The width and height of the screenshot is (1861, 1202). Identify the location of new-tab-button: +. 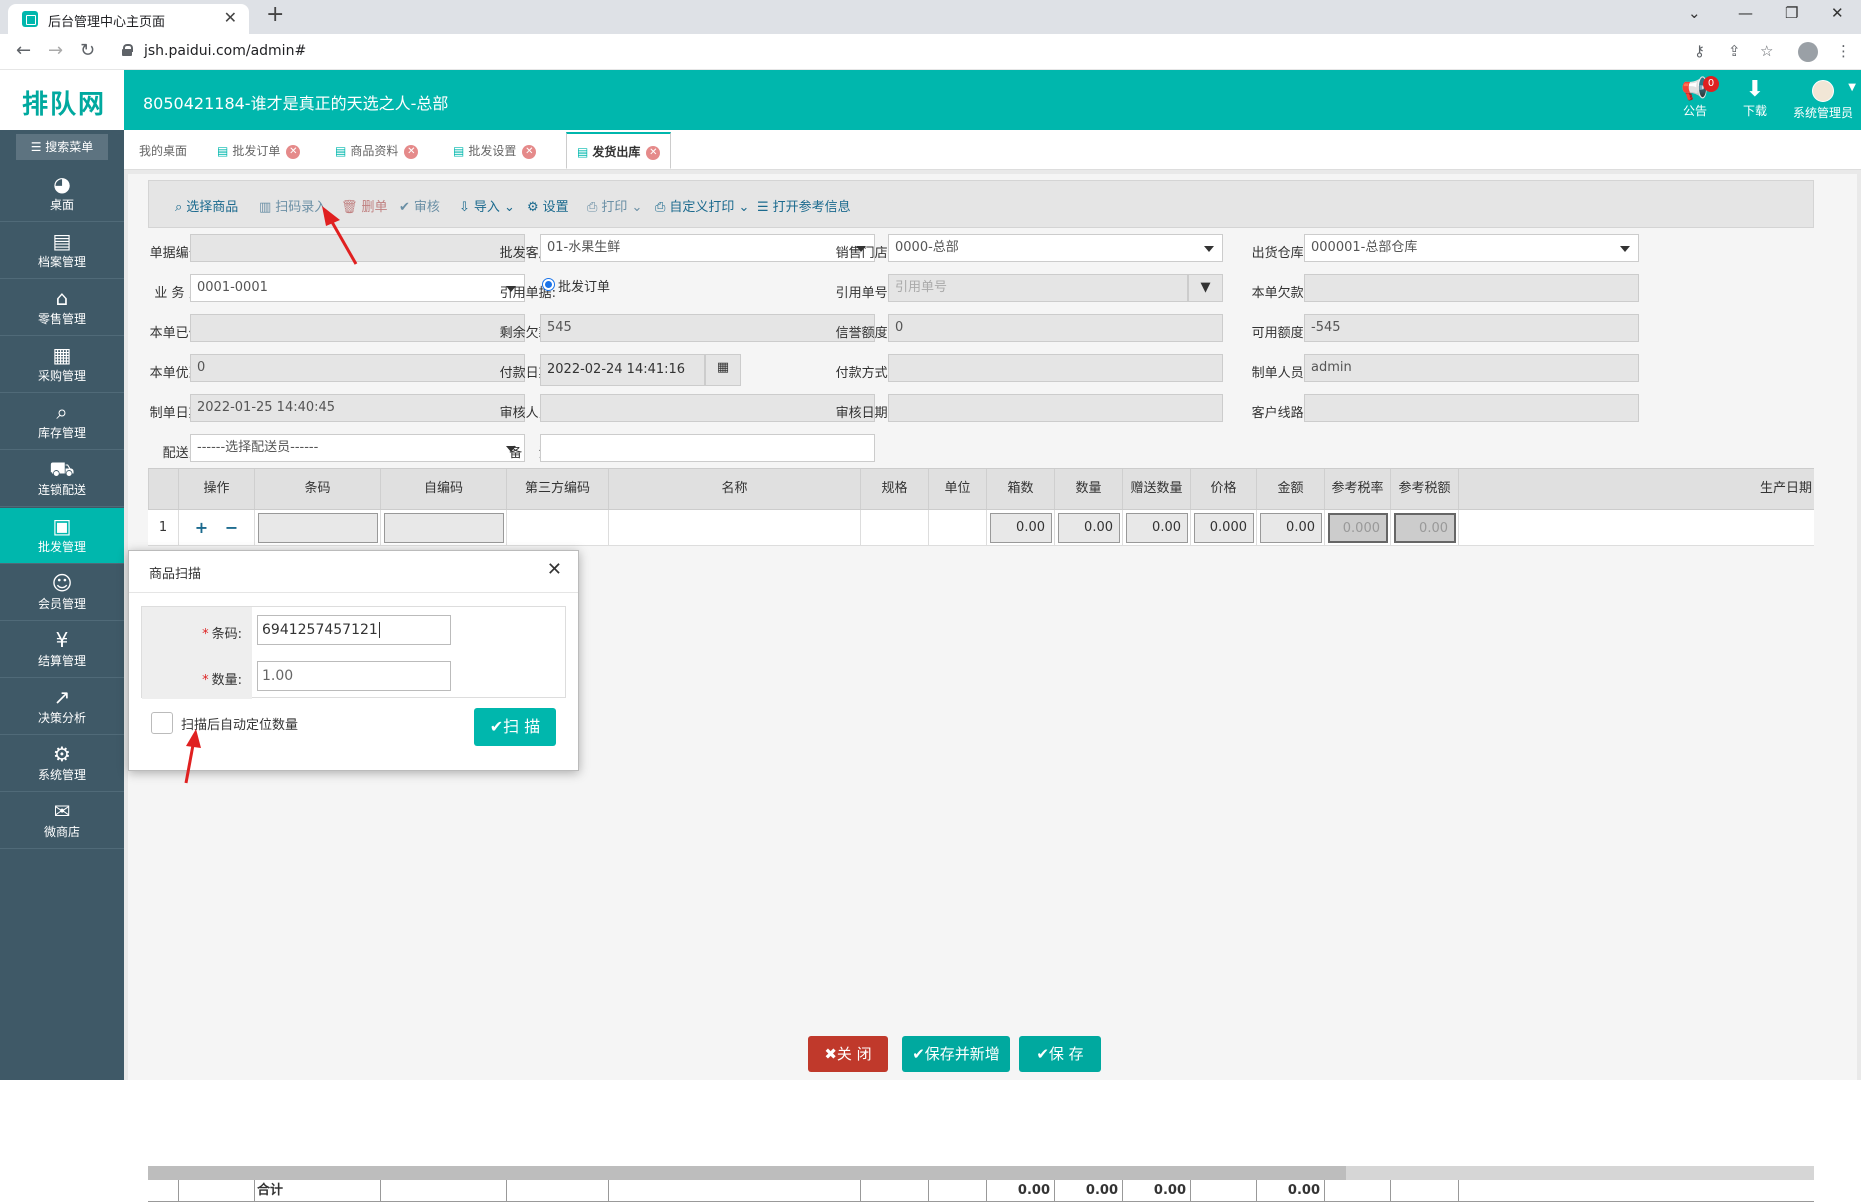
(275, 14).